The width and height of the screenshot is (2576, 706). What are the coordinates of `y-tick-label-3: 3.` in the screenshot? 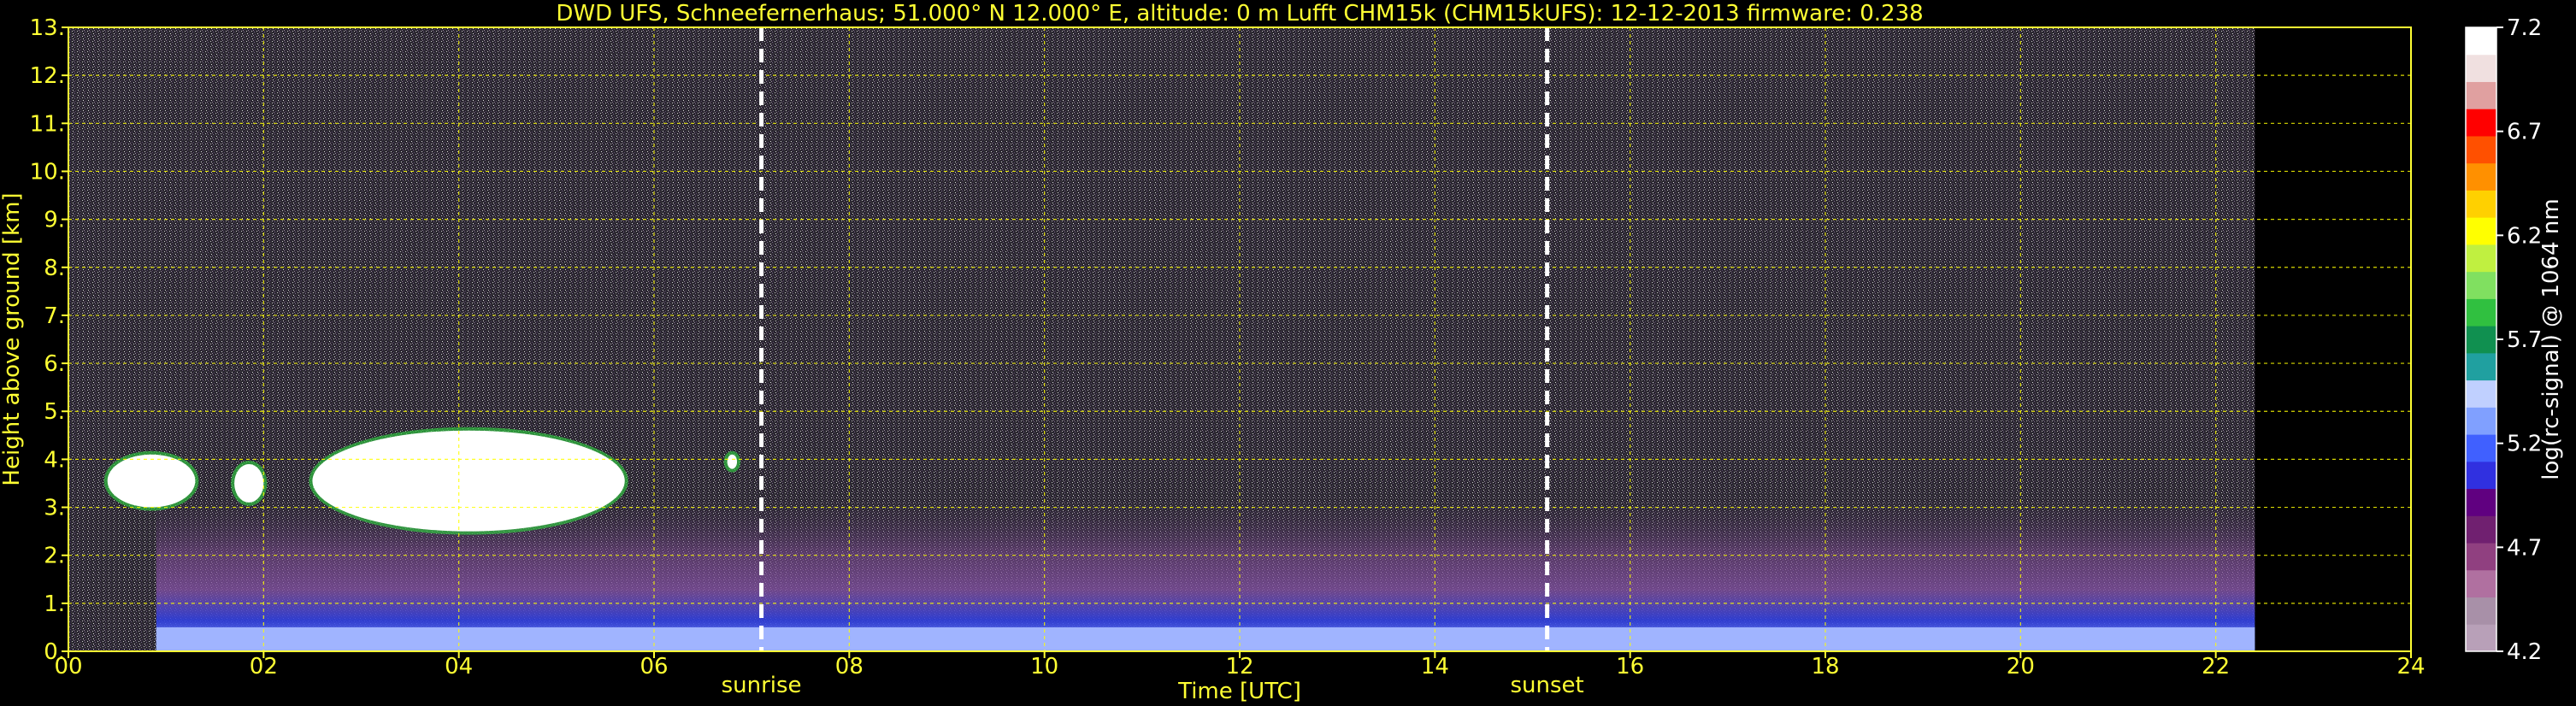 It's located at (54, 508).